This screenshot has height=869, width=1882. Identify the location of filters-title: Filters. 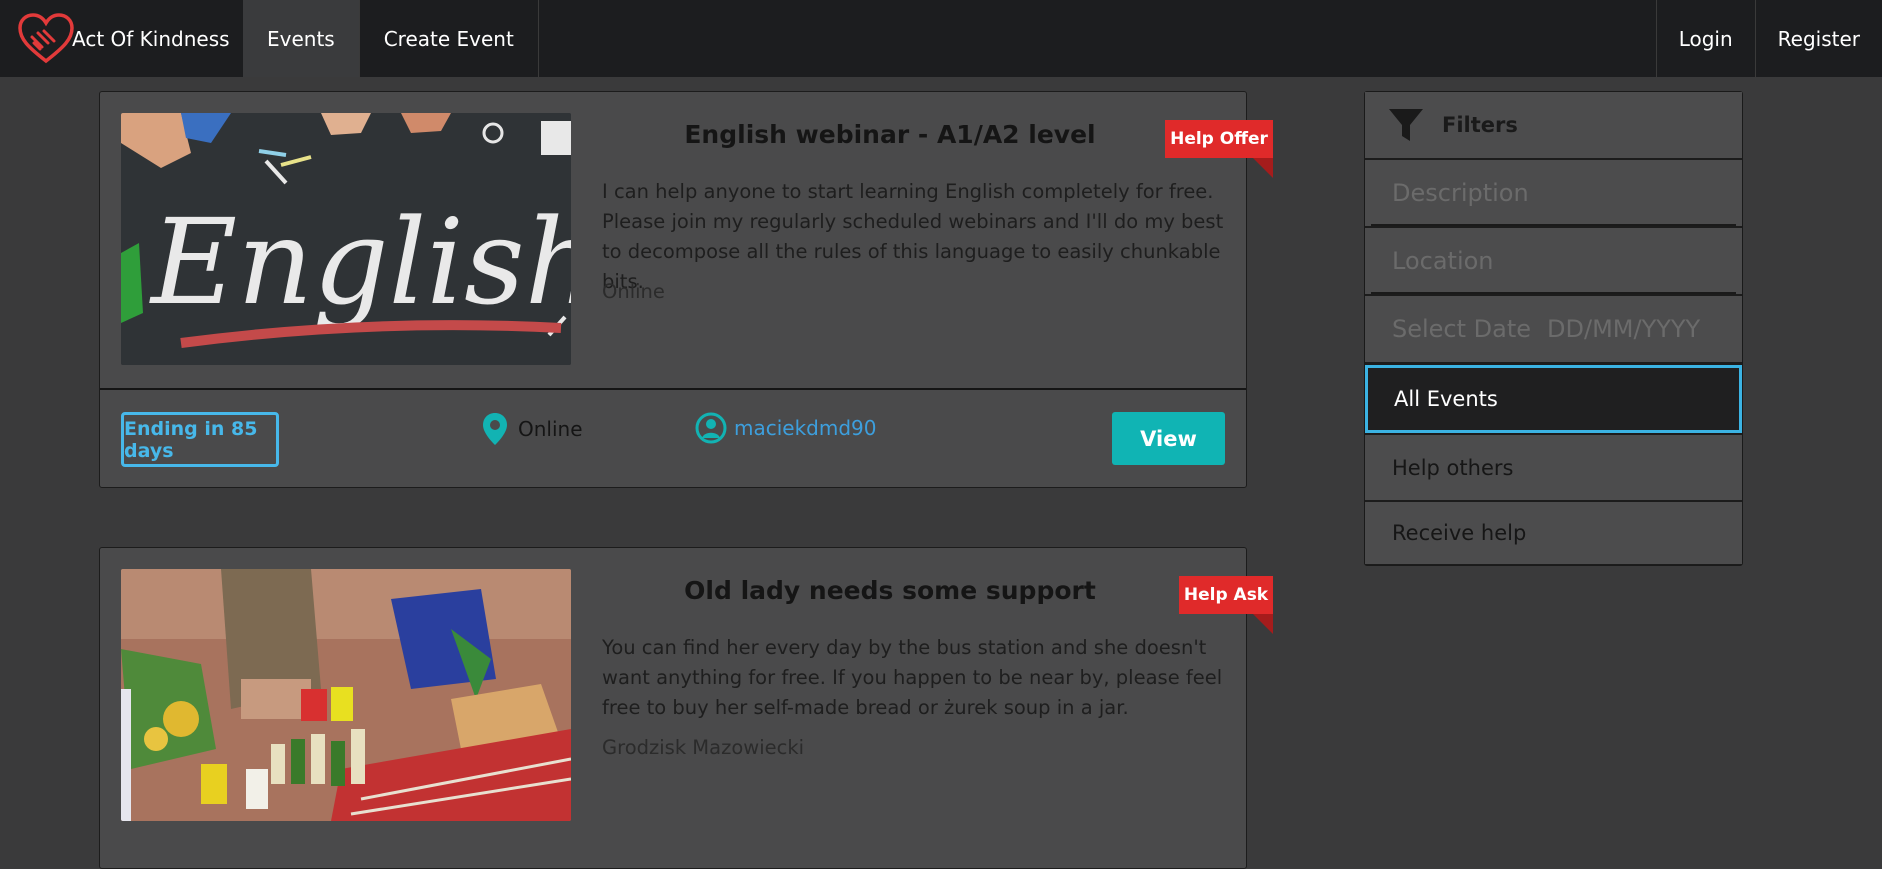
(1480, 125).